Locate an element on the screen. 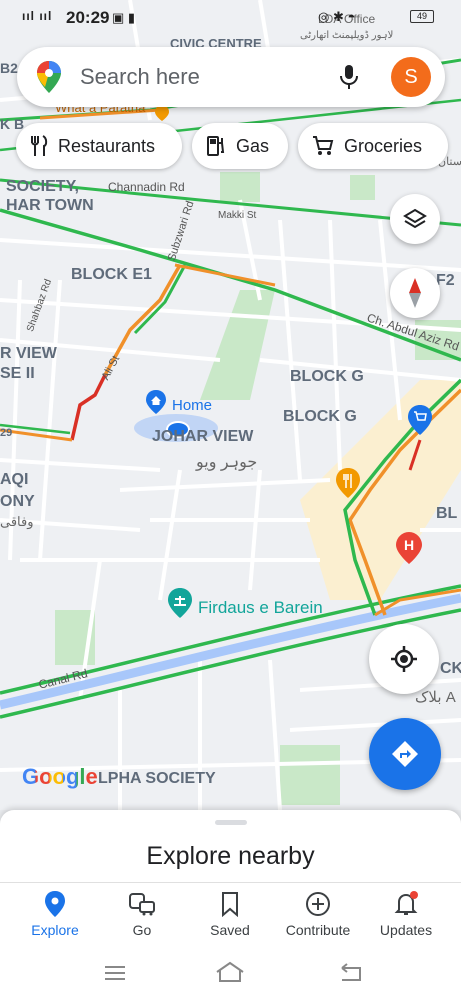 This screenshot has height=999, width=461. tab-explore-label: Explore is located at coordinates (55, 930).